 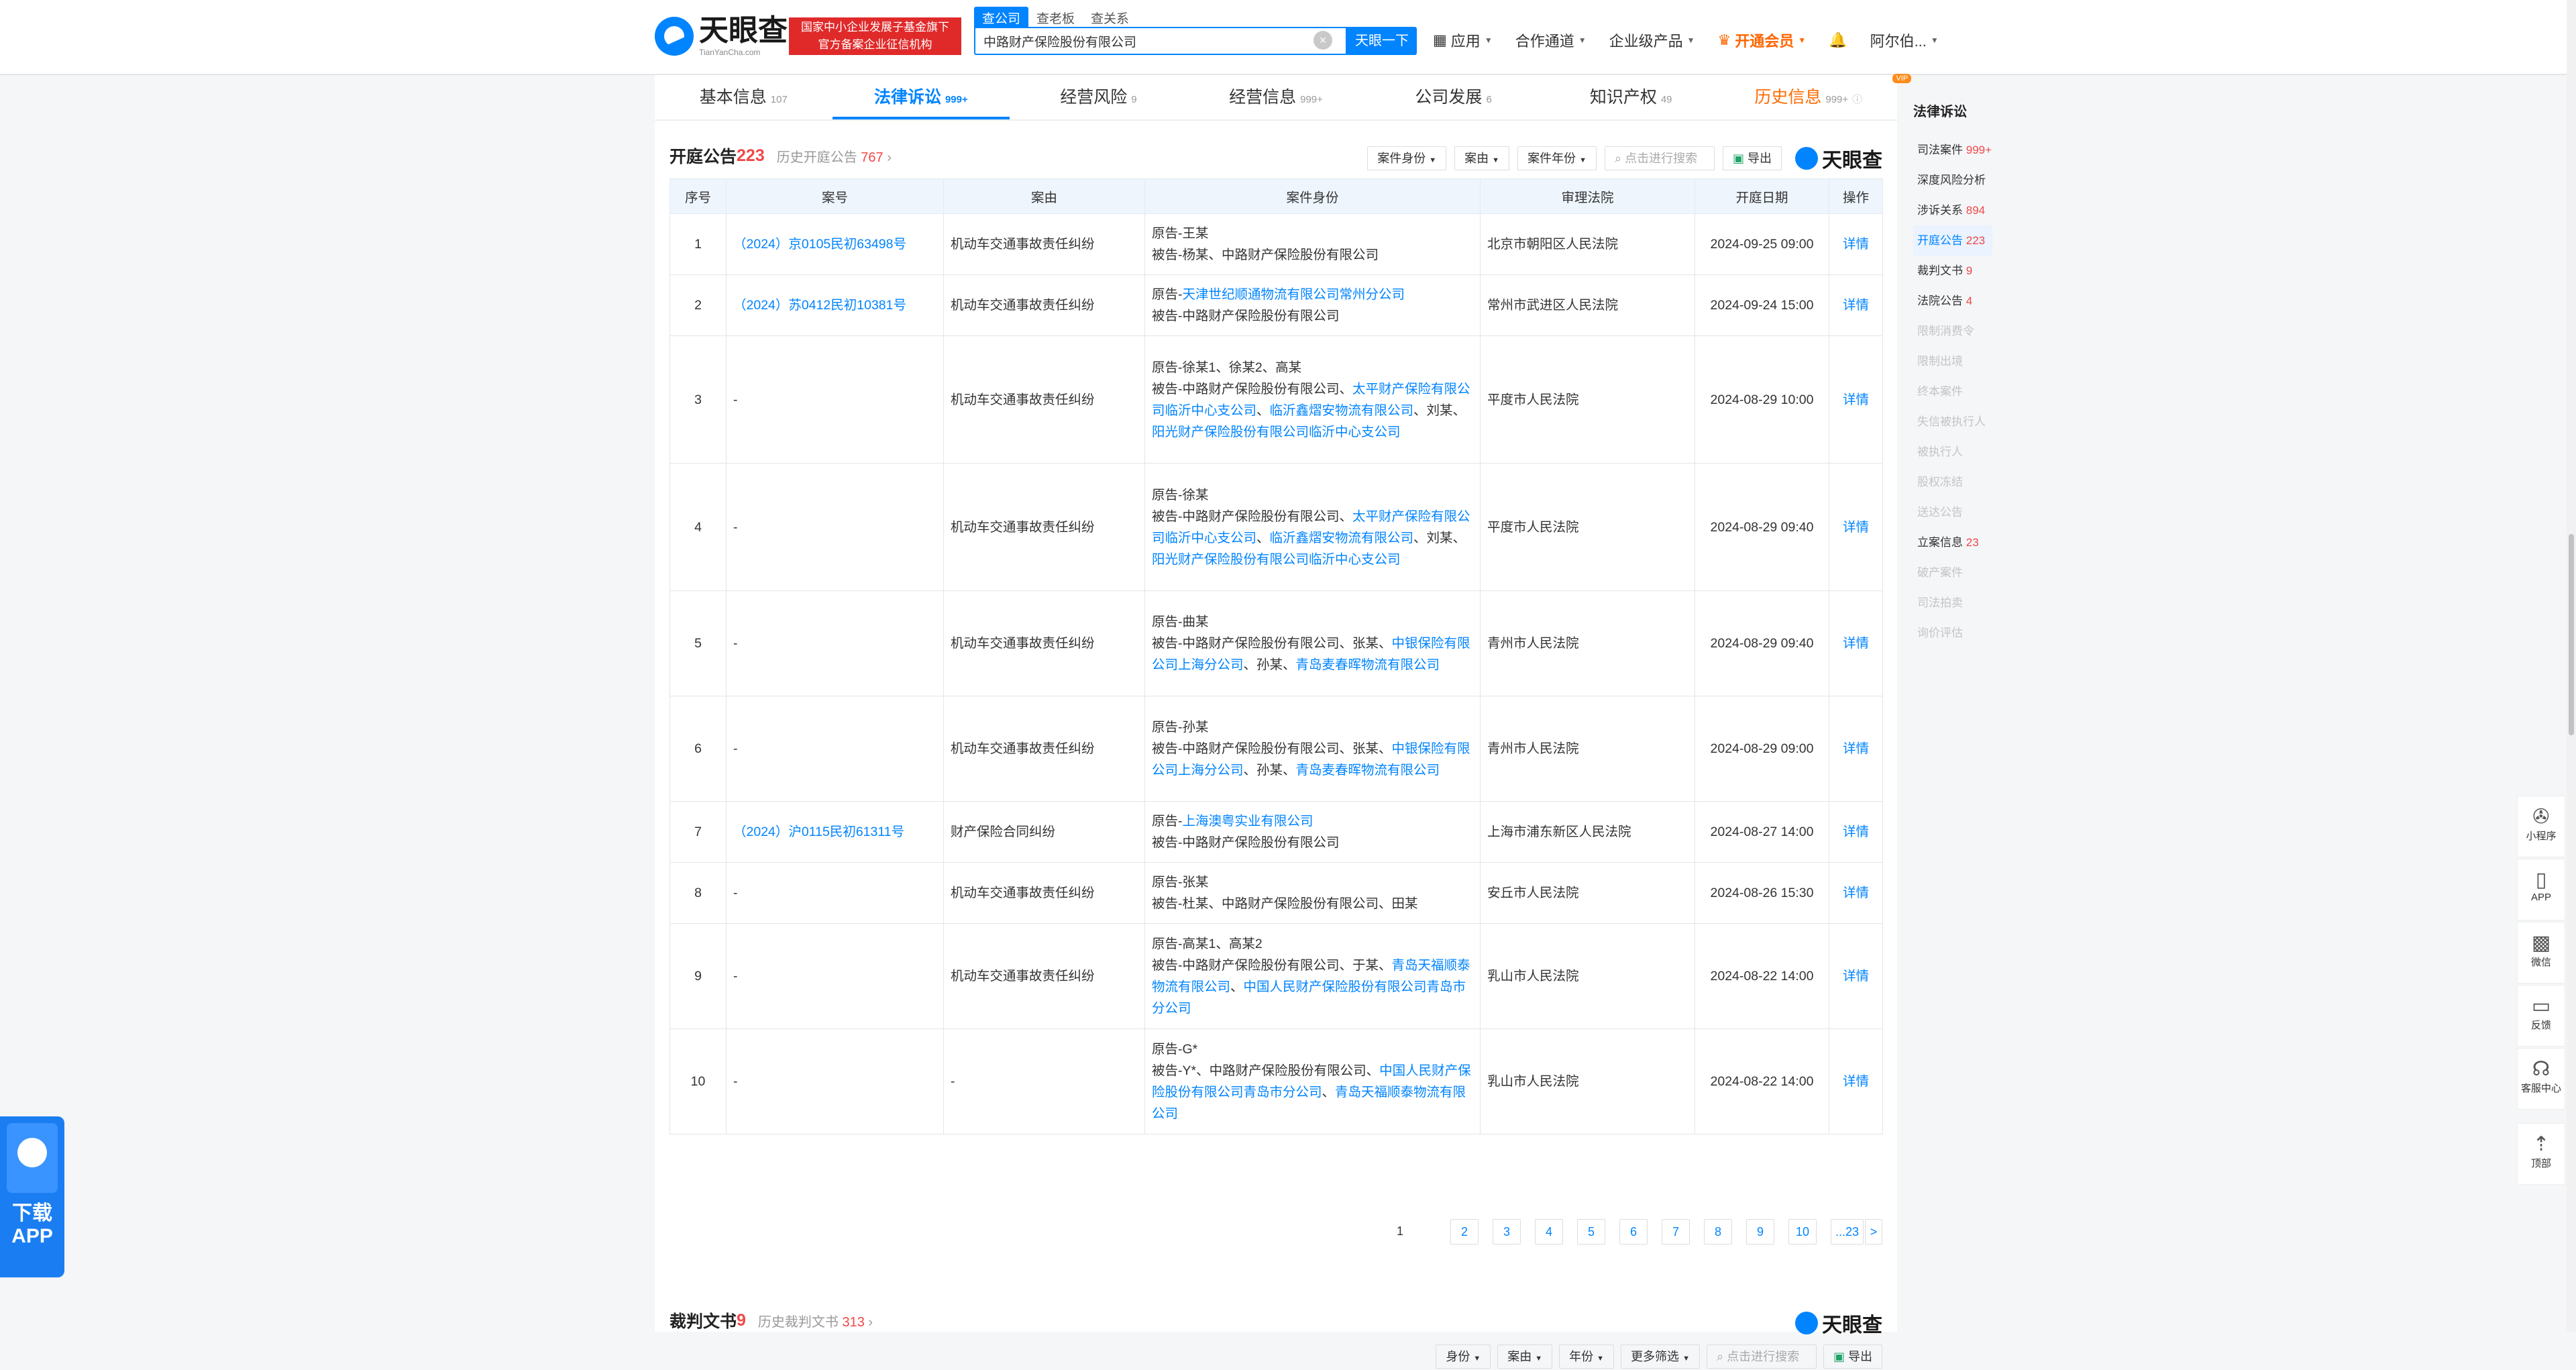 I want to click on filter-role: 身份 ▼, so click(x=1463, y=1357).